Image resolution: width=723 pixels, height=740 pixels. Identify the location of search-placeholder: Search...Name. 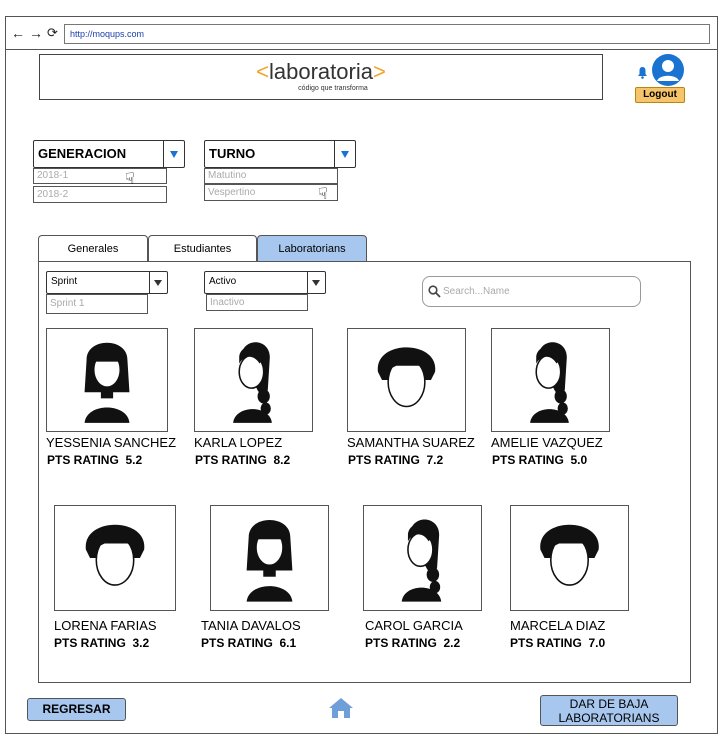
(476, 291).